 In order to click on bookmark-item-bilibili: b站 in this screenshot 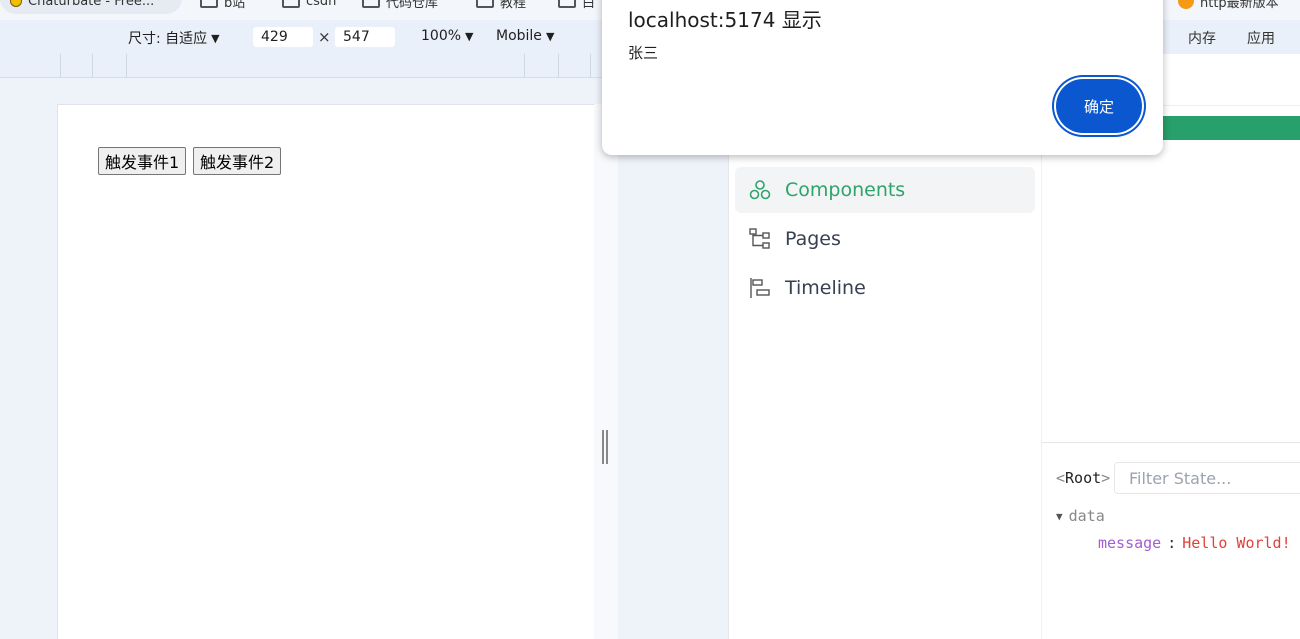, I will do `click(223, 5)`.